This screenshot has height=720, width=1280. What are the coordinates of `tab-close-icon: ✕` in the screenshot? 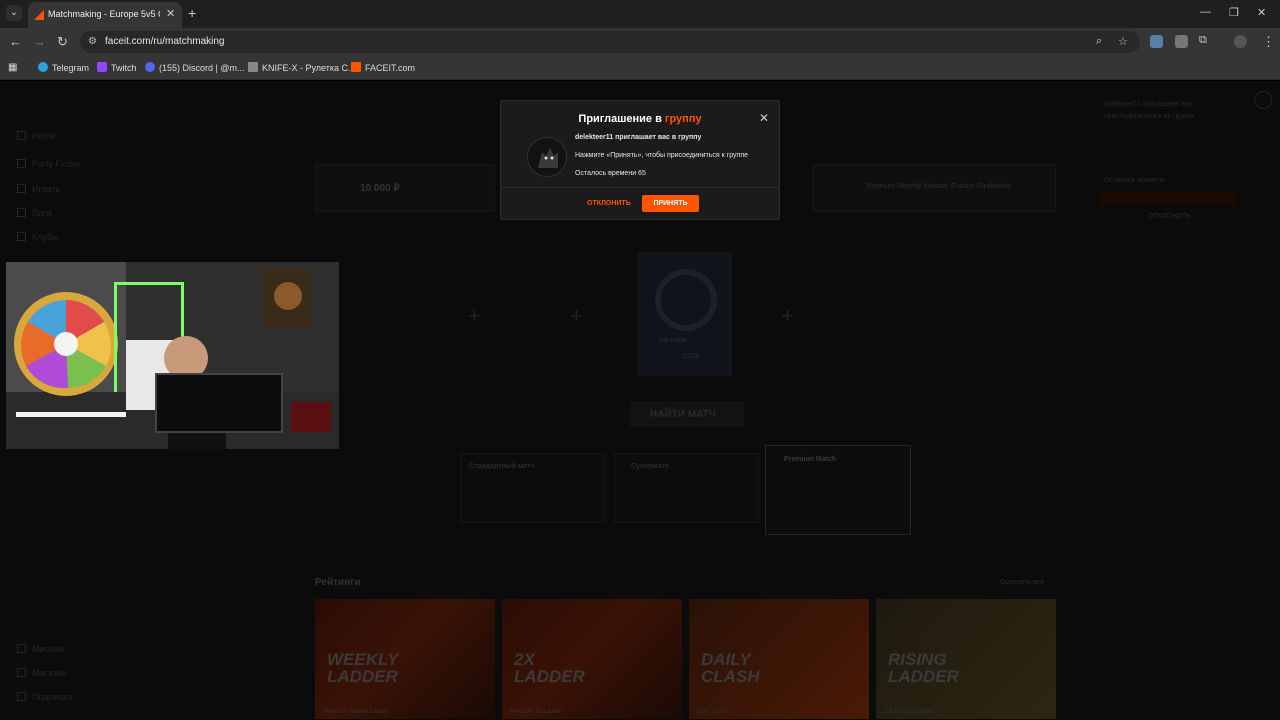 It's located at (170, 13).